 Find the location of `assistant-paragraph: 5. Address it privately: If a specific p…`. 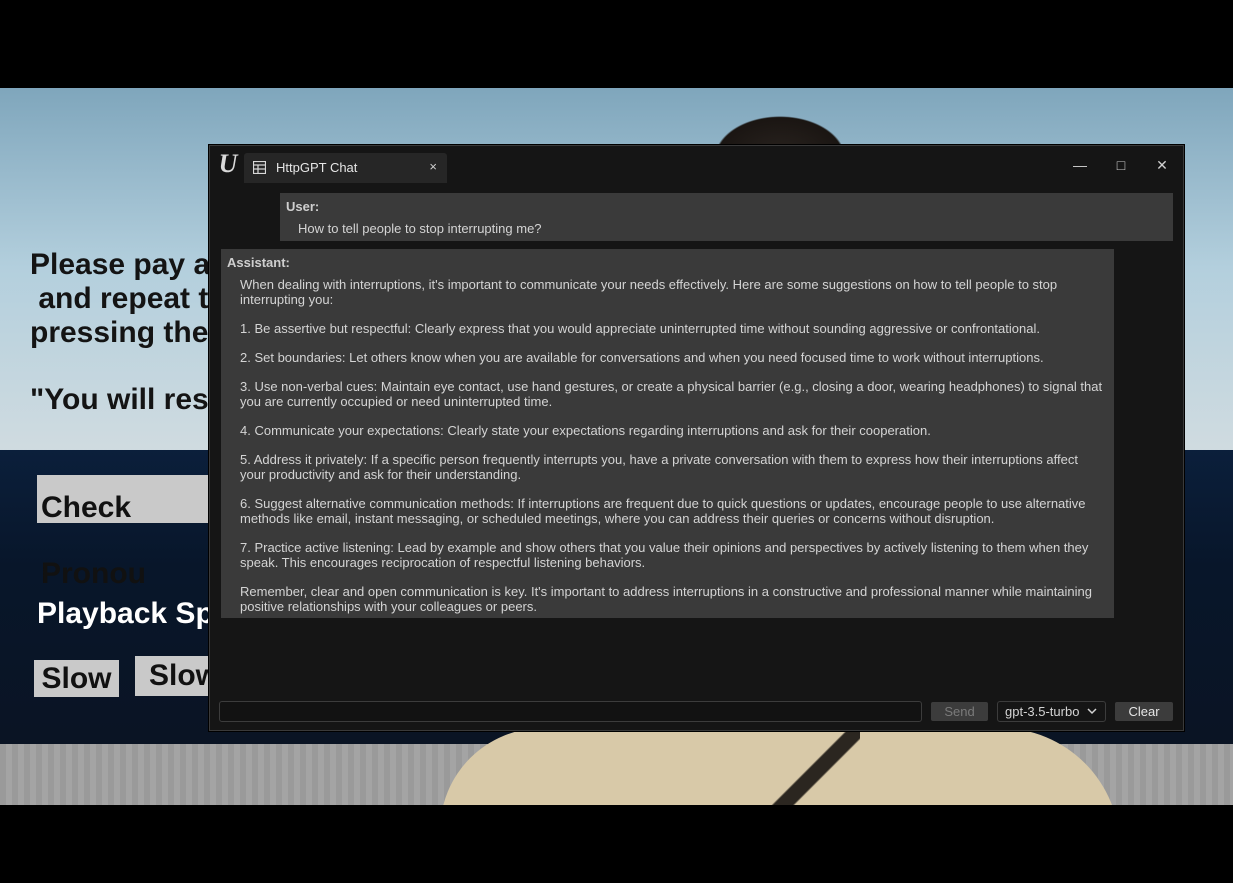

assistant-paragraph: 5. Address it privately: If a specific p… is located at coordinates (659, 467).